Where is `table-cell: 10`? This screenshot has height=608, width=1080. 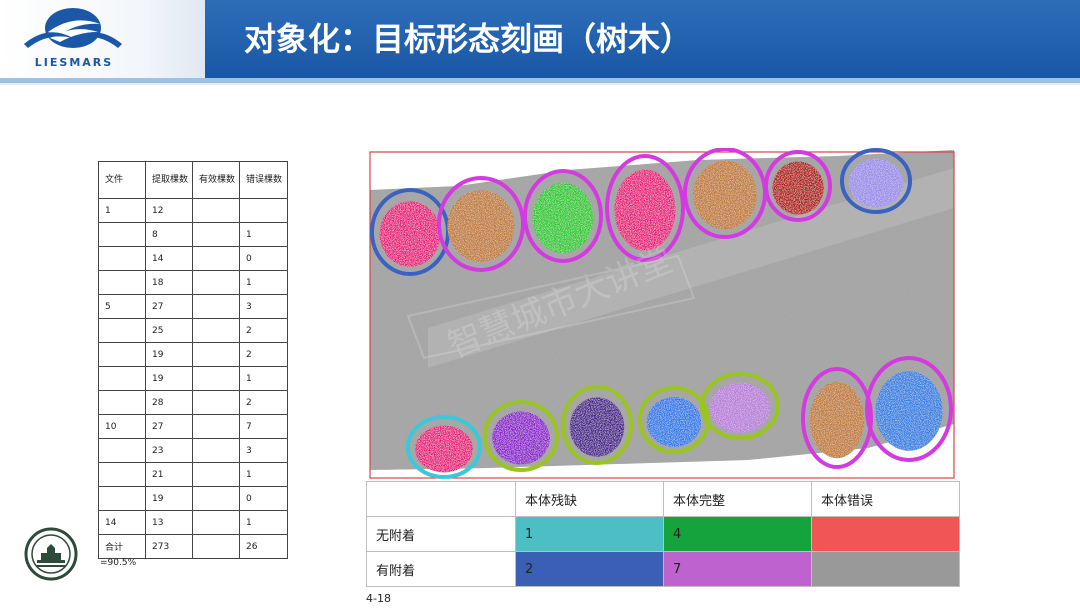 table-cell: 10 is located at coordinates (122, 426).